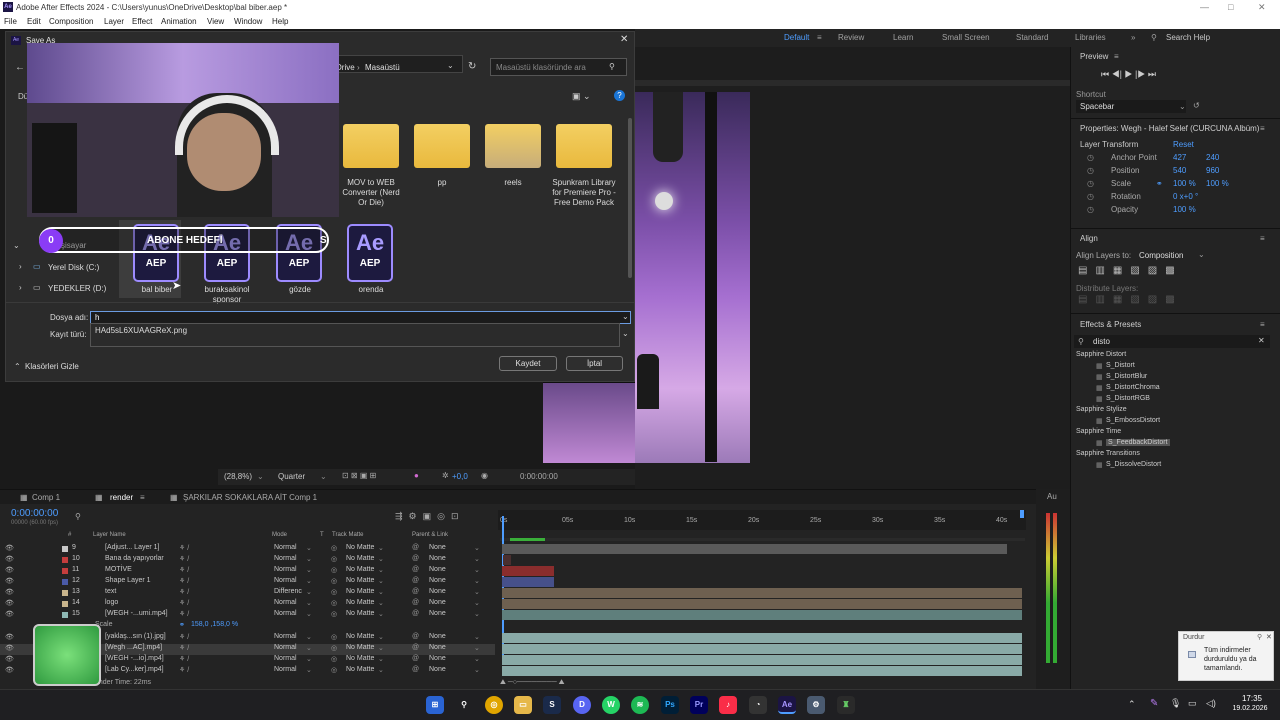 The image size is (1280, 720). What do you see at coordinates (371, 193) in the screenshot?
I see `folder-label: MOV to WEB Converter (Nerd Or Die)` at bounding box center [371, 193].